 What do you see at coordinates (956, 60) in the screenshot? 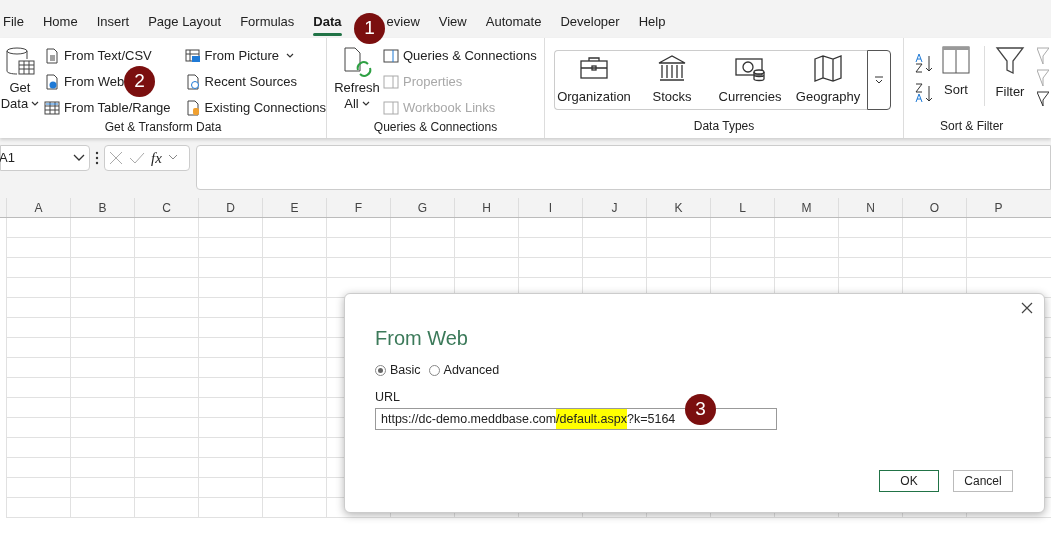
I see `sort-grid-icon` at bounding box center [956, 60].